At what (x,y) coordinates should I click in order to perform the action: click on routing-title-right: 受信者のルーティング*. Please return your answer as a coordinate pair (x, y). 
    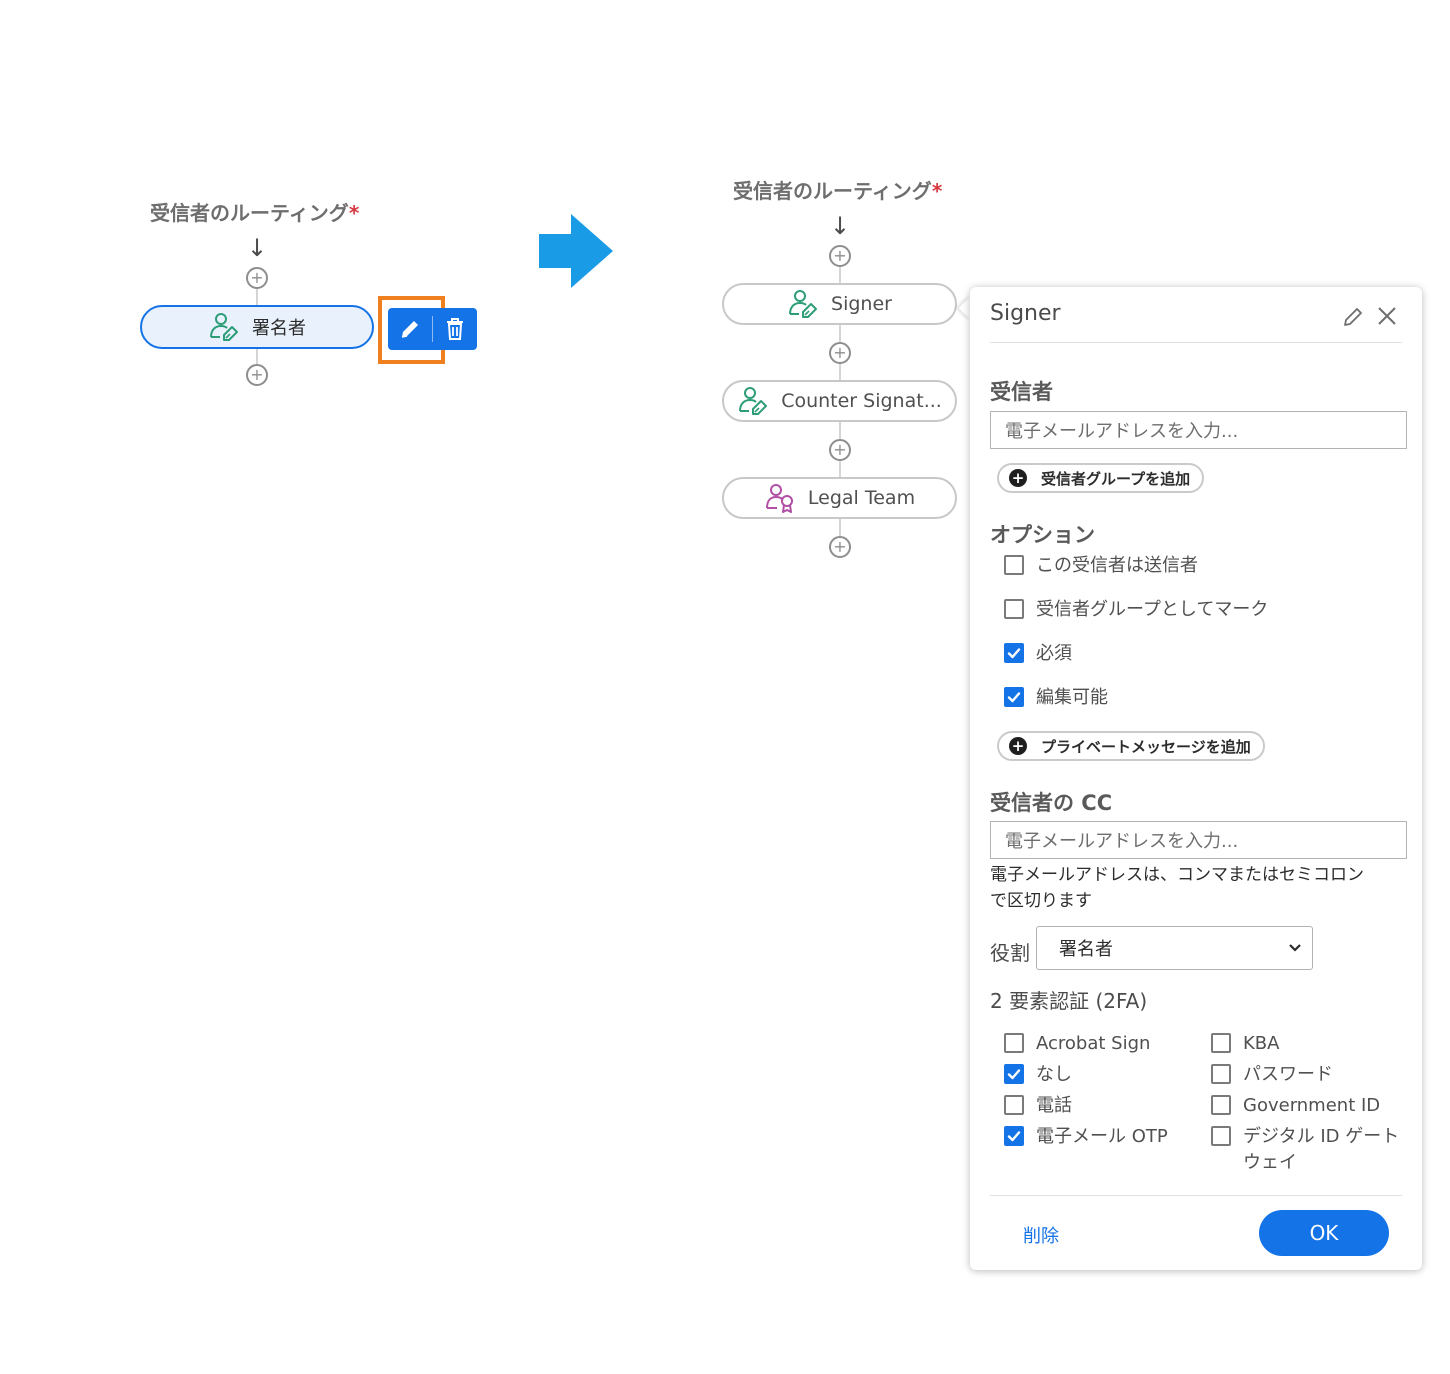
    Looking at the image, I should click on (837, 189).